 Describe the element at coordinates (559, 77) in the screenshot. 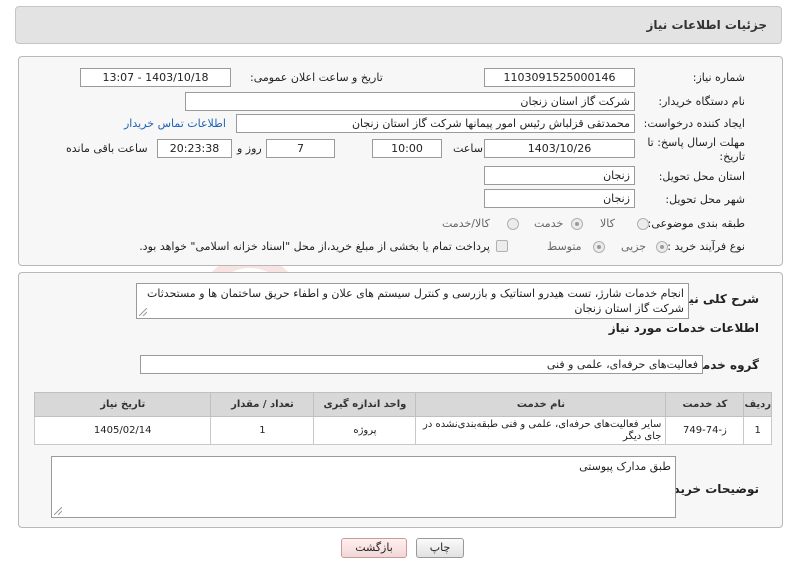

I see `need-number-field: 1103091525000146` at that location.